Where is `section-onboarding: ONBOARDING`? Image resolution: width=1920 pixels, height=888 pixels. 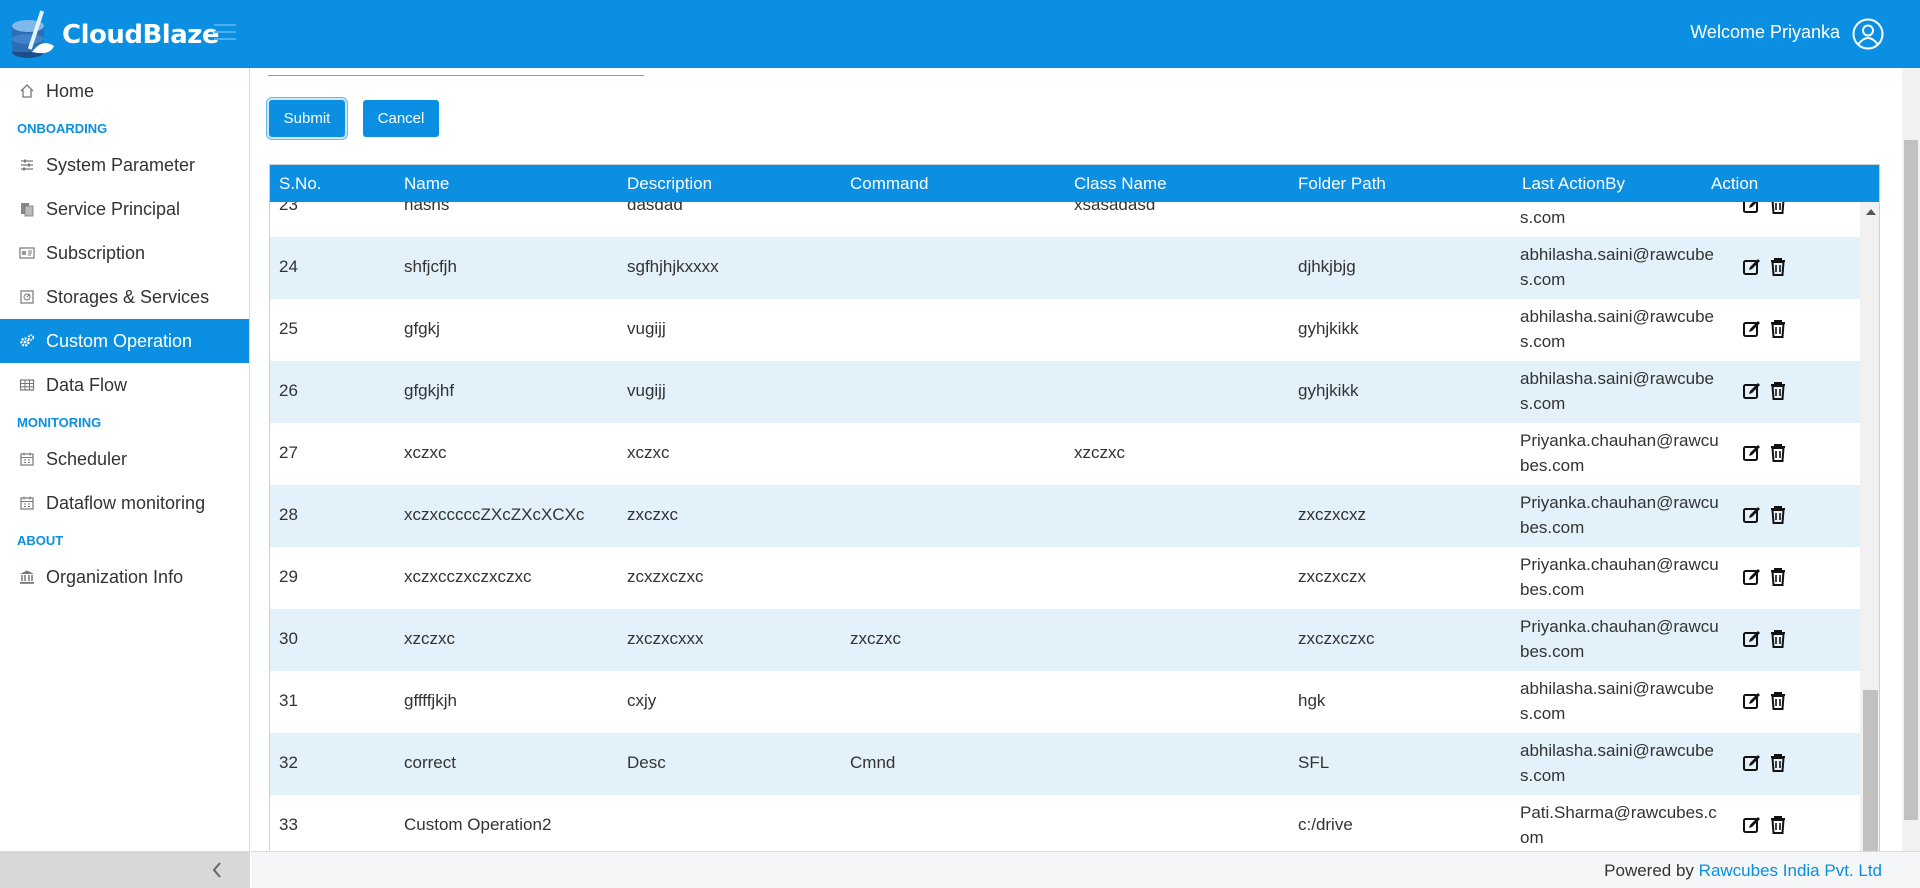
section-onboarding: ONBOARDING is located at coordinates (62, 128).